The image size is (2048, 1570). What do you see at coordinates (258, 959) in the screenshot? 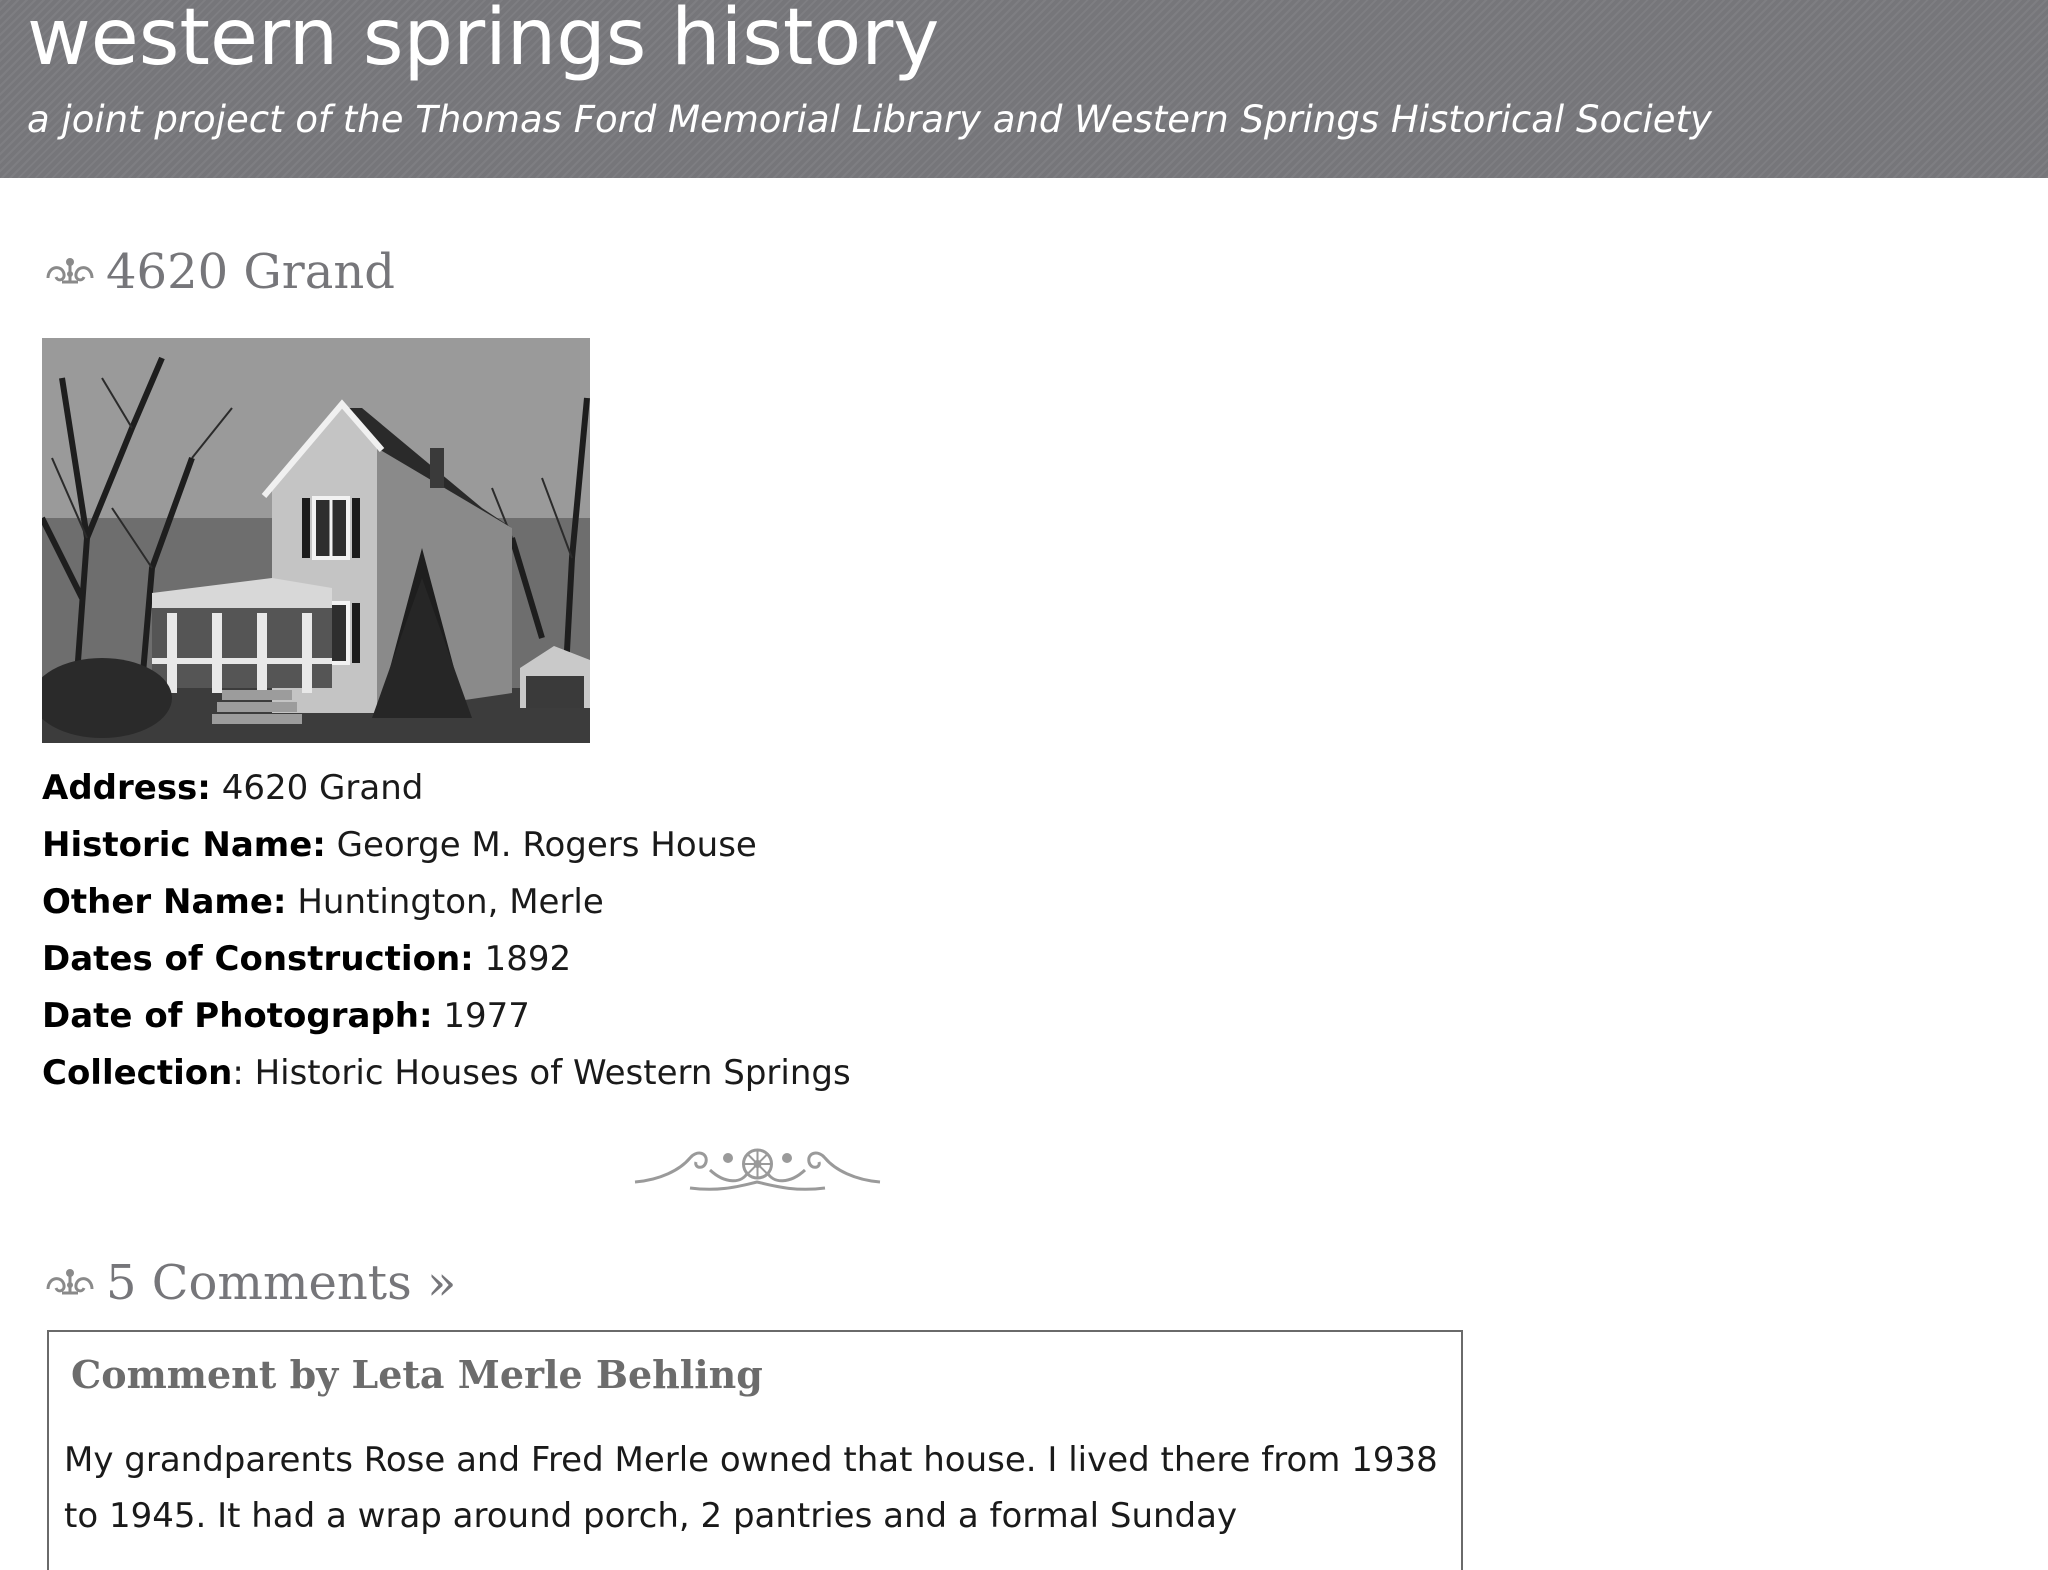
I see `detail-label: Dates of Construction:` at bounding box center [258, 959].